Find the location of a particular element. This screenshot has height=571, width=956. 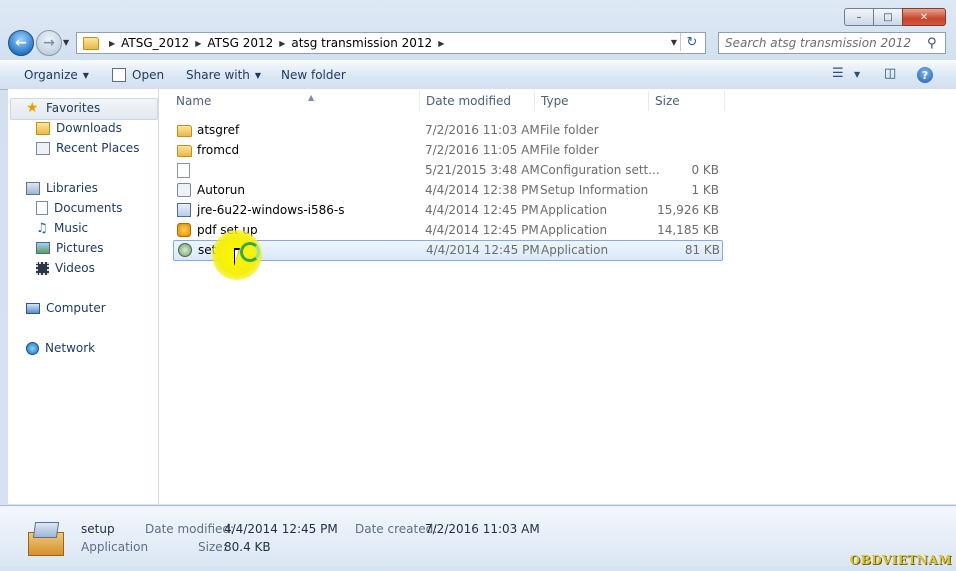

maximize-button: □ is located at coordinates (887, 17).